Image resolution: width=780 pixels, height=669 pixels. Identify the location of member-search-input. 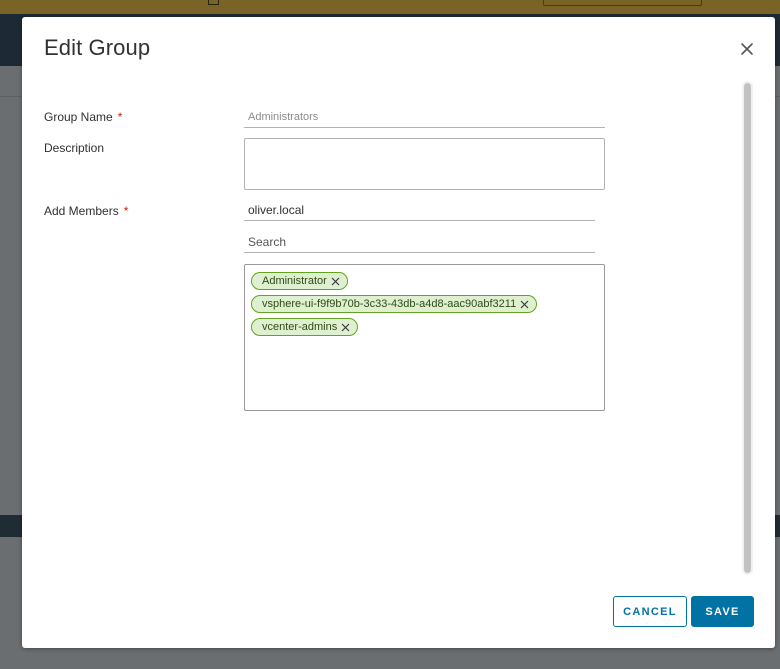
(419, 242).